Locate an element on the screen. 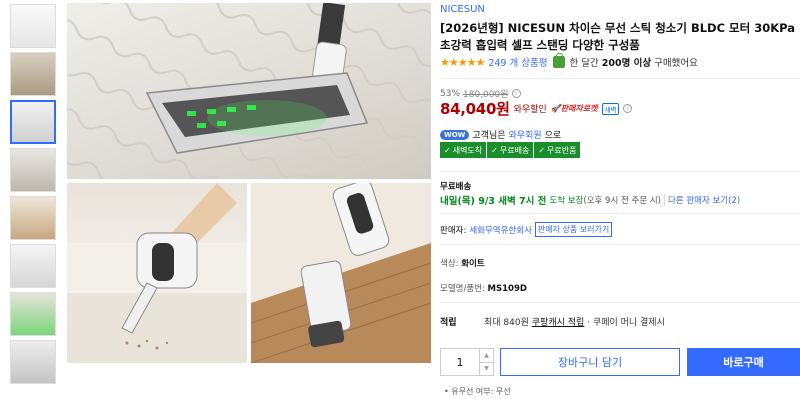 The image size is (800, 399). wow-text: 고객님은 is located at coordinates (489, 136).